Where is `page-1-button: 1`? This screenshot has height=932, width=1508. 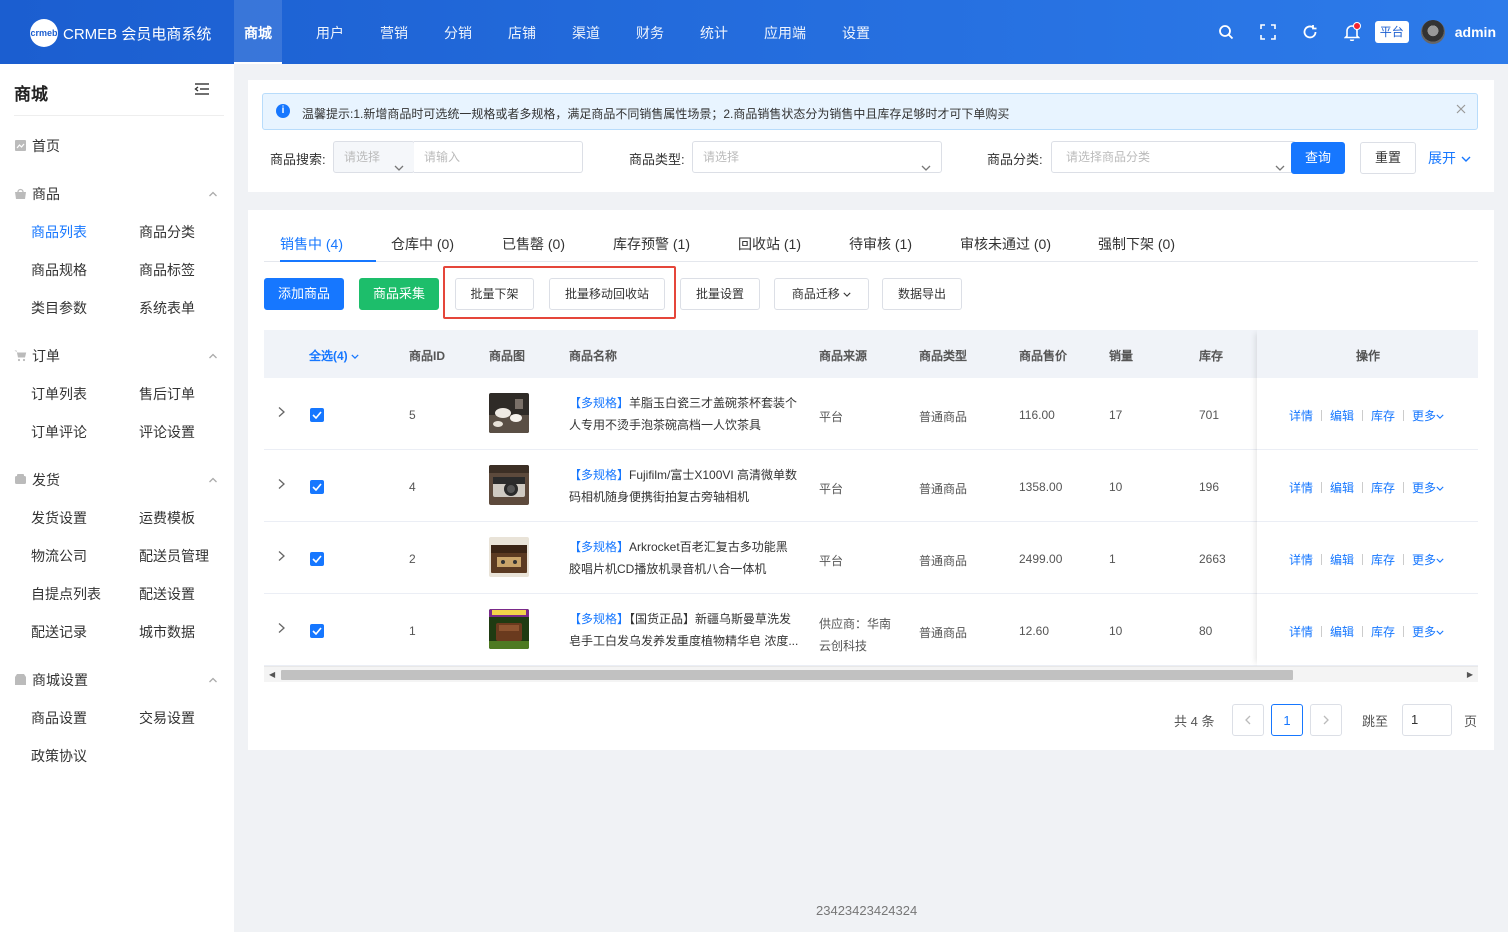
page-1-button: 1 is located at coordinates (1287, 720).